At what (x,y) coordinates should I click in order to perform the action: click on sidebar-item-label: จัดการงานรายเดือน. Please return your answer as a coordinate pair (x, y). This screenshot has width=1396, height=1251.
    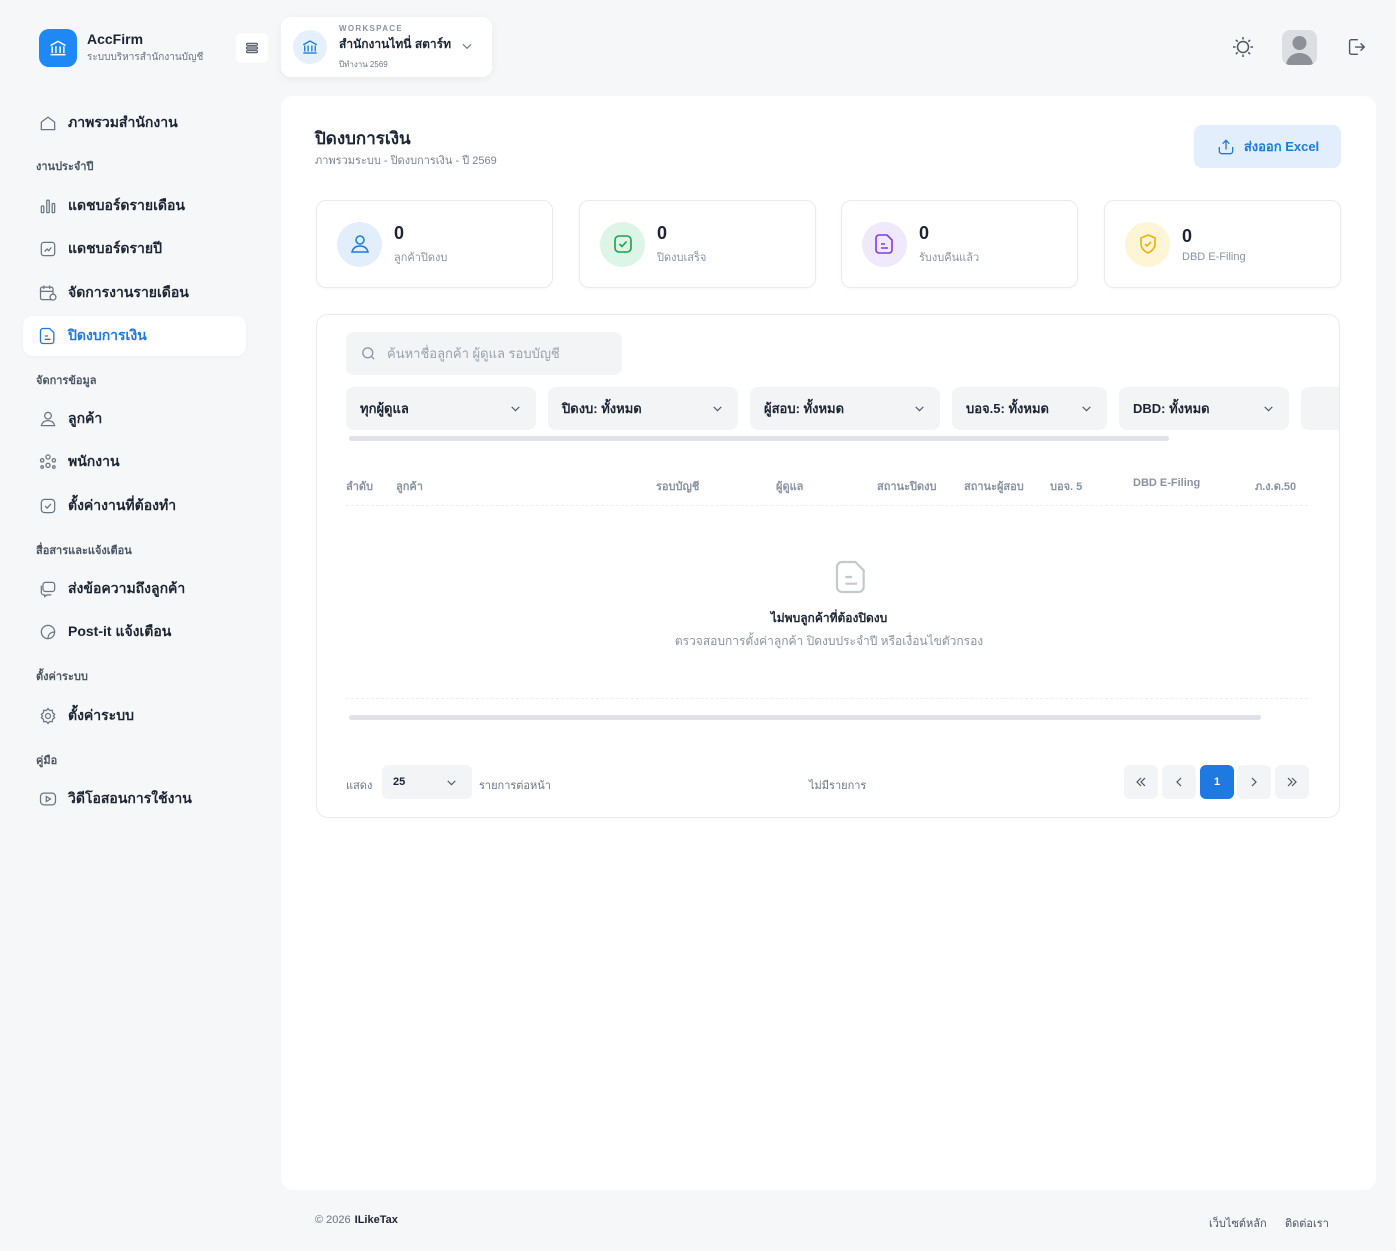
    Looking at the image, I should click on (128, 292).